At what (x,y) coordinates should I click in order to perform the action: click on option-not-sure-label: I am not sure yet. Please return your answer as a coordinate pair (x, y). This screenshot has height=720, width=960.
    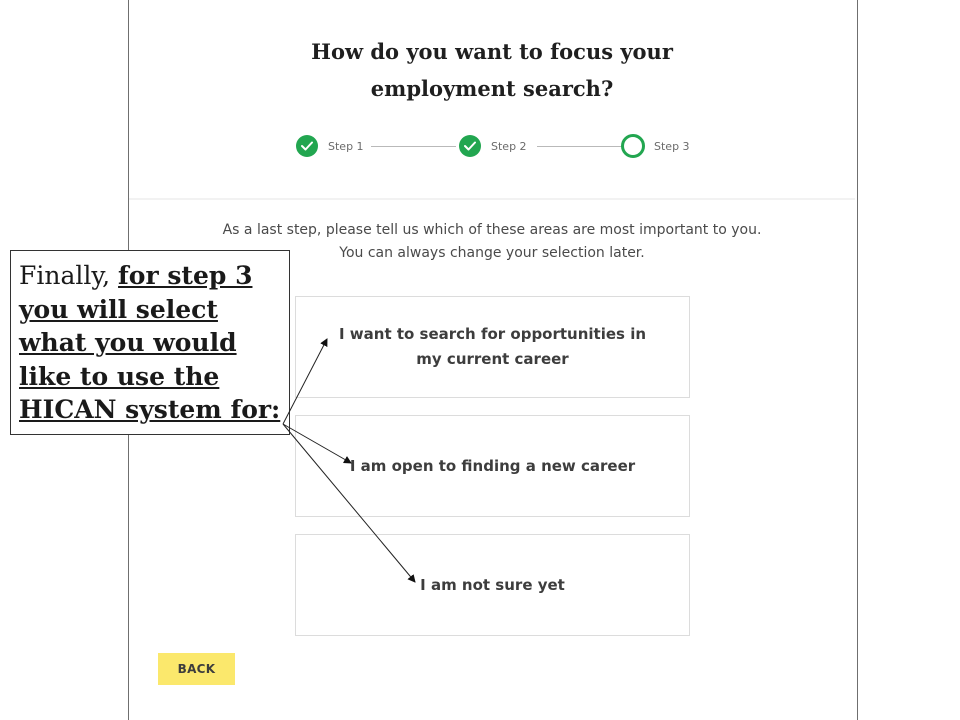
    Looking at the image, I should click on (492, 584).